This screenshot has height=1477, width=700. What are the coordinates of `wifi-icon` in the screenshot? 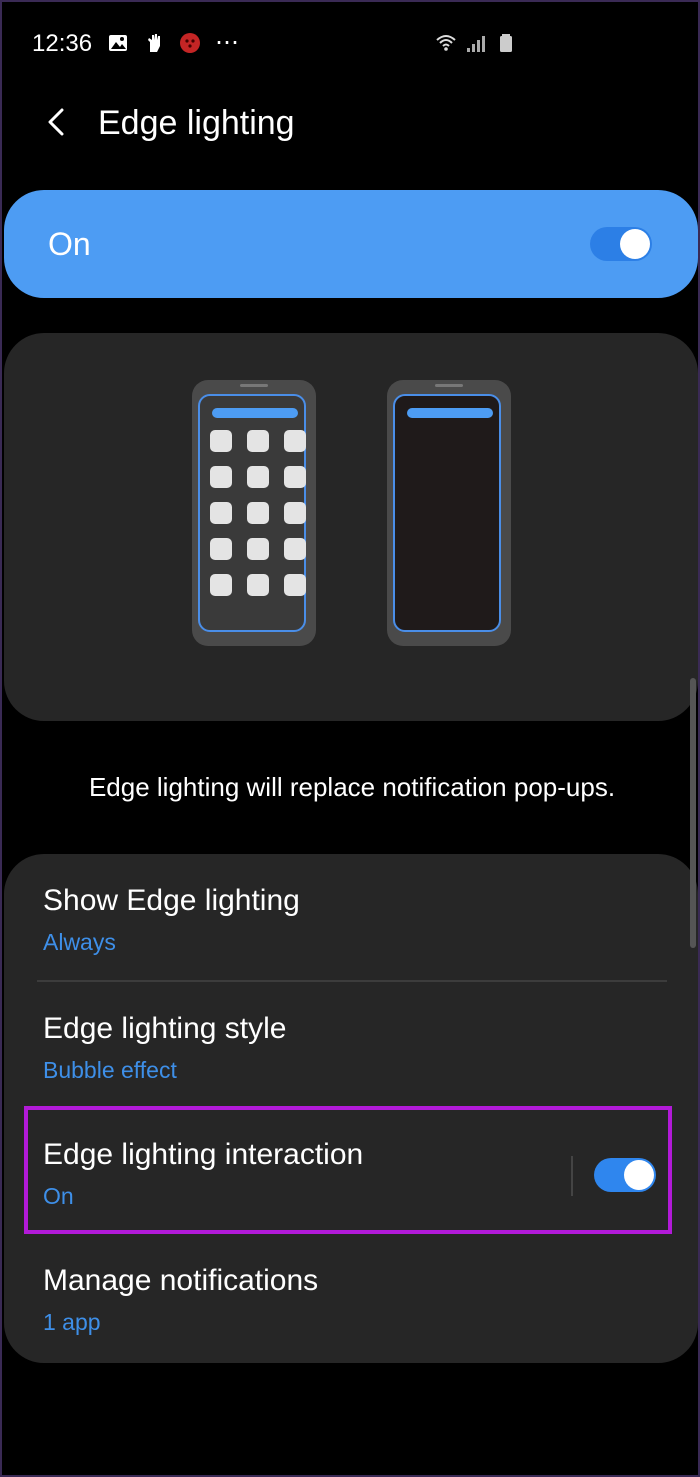 It's located at (446, 43).